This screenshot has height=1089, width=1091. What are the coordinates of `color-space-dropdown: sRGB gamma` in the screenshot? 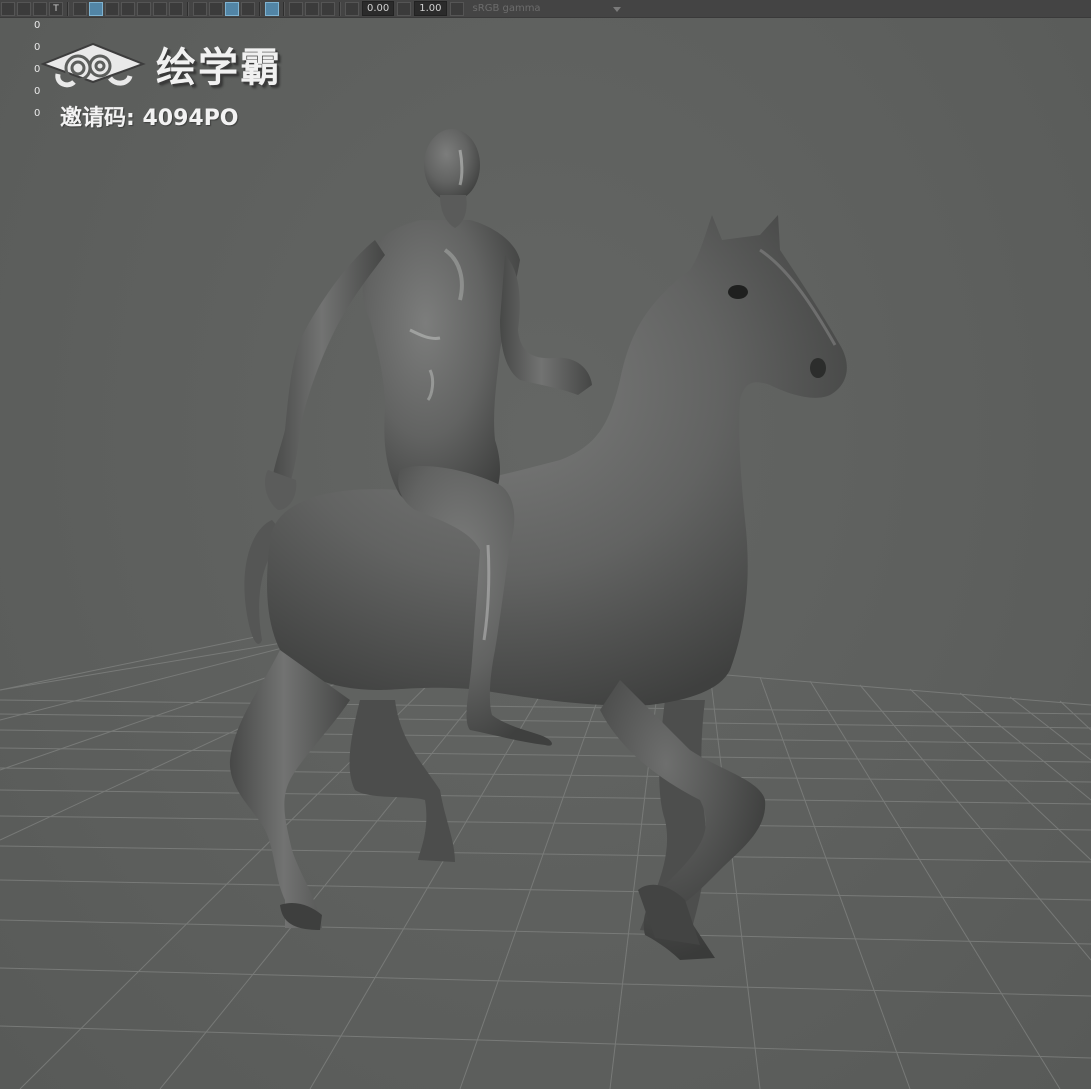 It's located at (546, 9).